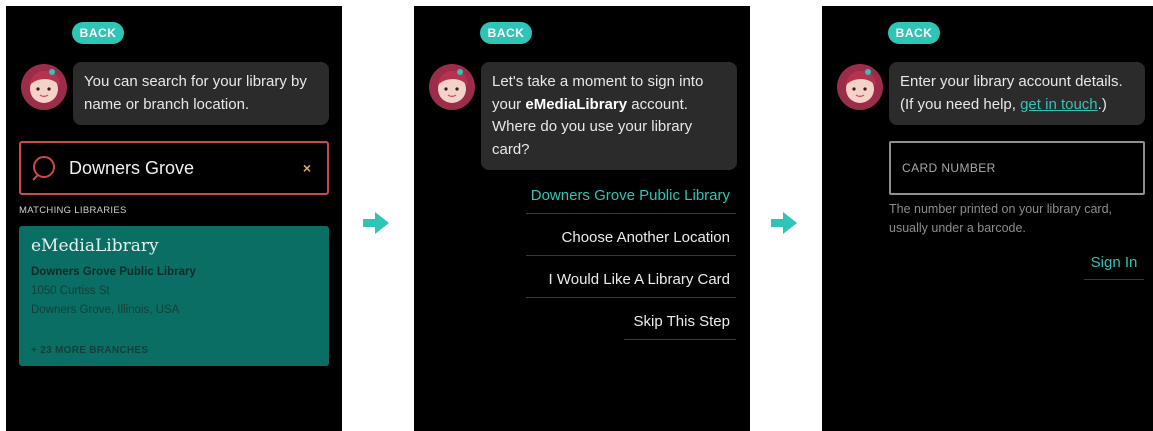  I want to click on option-skip: Skip This Step, so click(680, 326).